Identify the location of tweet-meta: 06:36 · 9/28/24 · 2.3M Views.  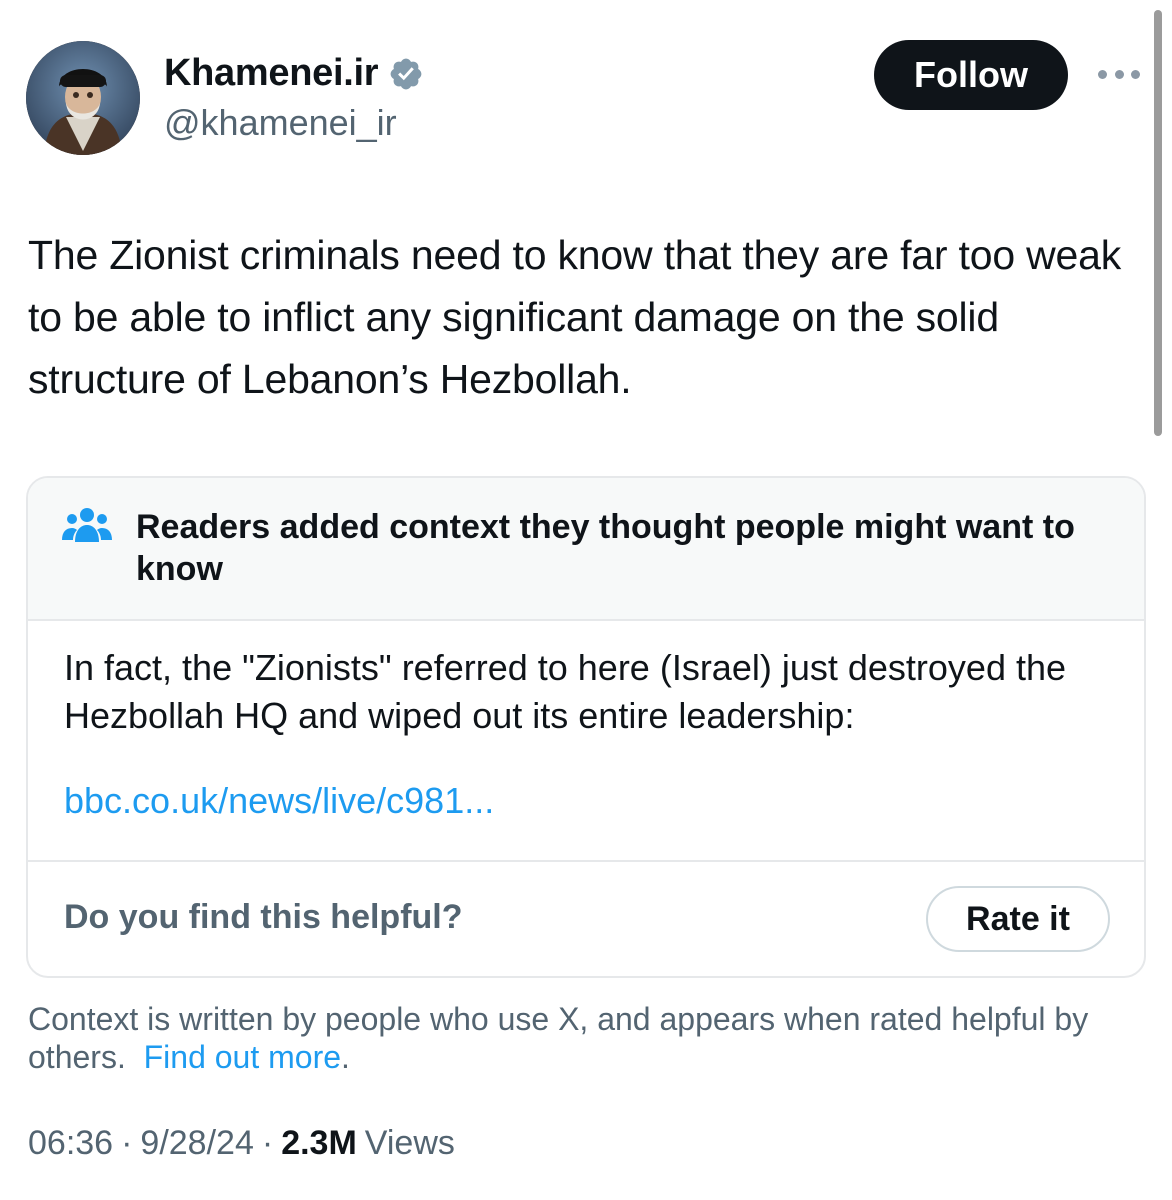
(241, 1143).